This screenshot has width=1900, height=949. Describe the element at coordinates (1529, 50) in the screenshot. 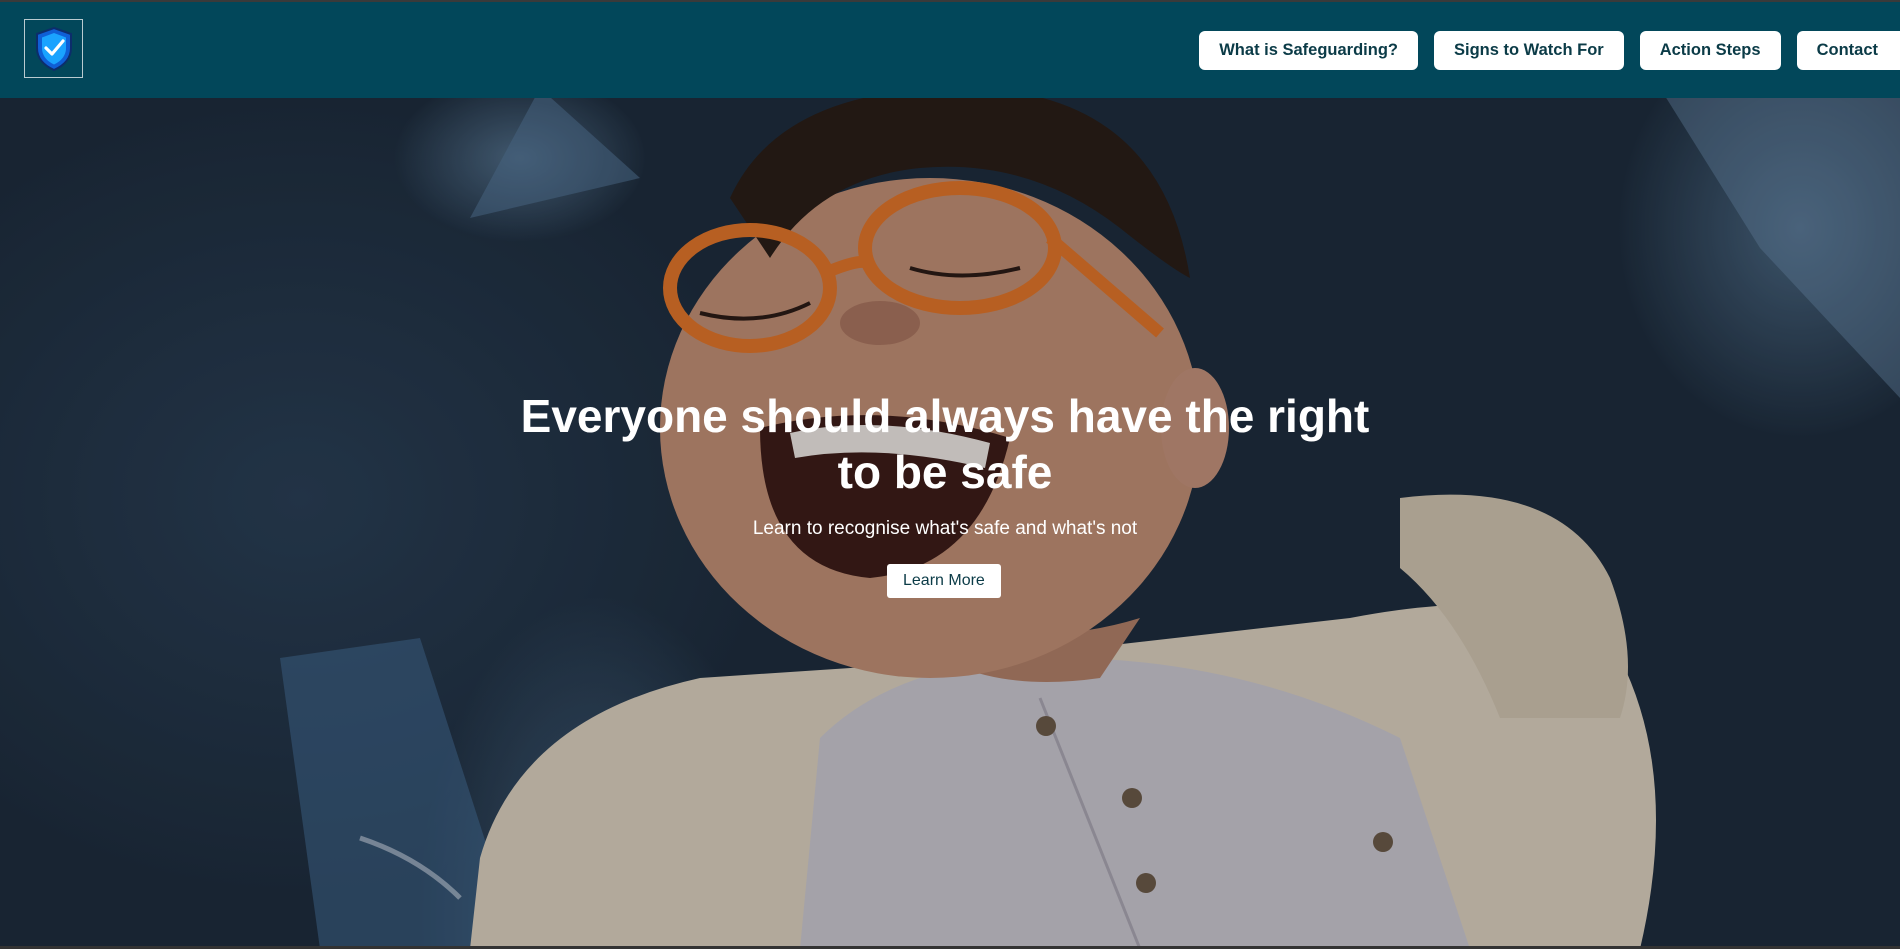

I see `nav-signs-to-watch-for: Signs to Watch For` at that location.